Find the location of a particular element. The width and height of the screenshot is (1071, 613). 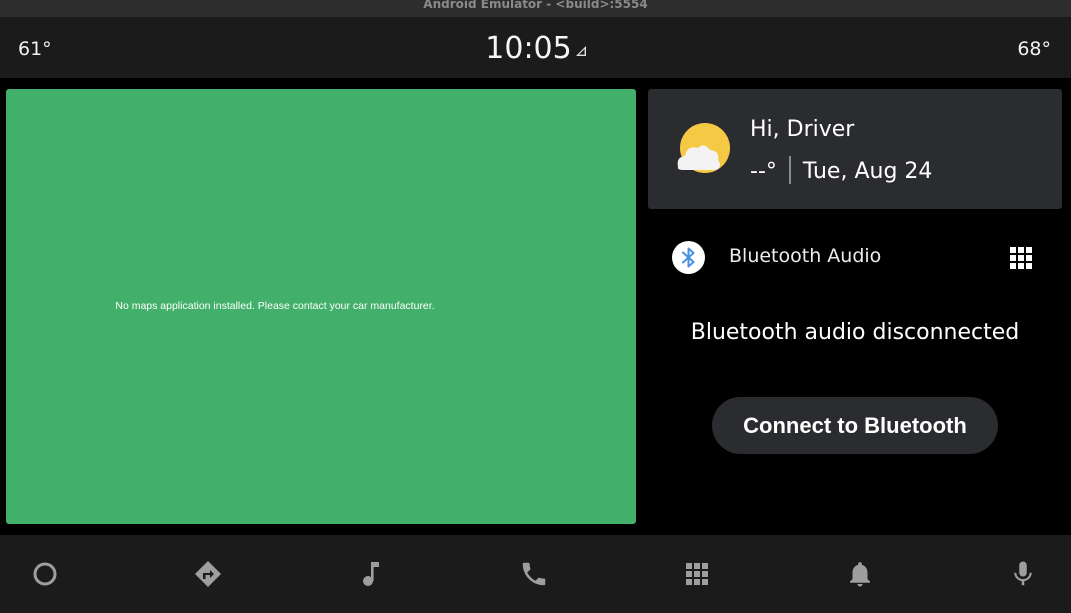

partly-cloudy-icon is located at coordinates (703, 148).